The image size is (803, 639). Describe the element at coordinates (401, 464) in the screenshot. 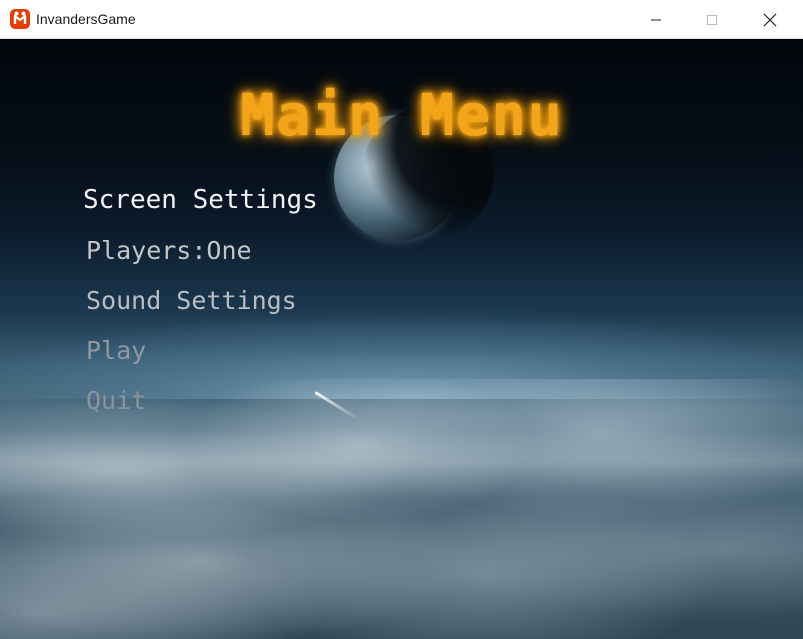

I see `cloud-band` at that location.